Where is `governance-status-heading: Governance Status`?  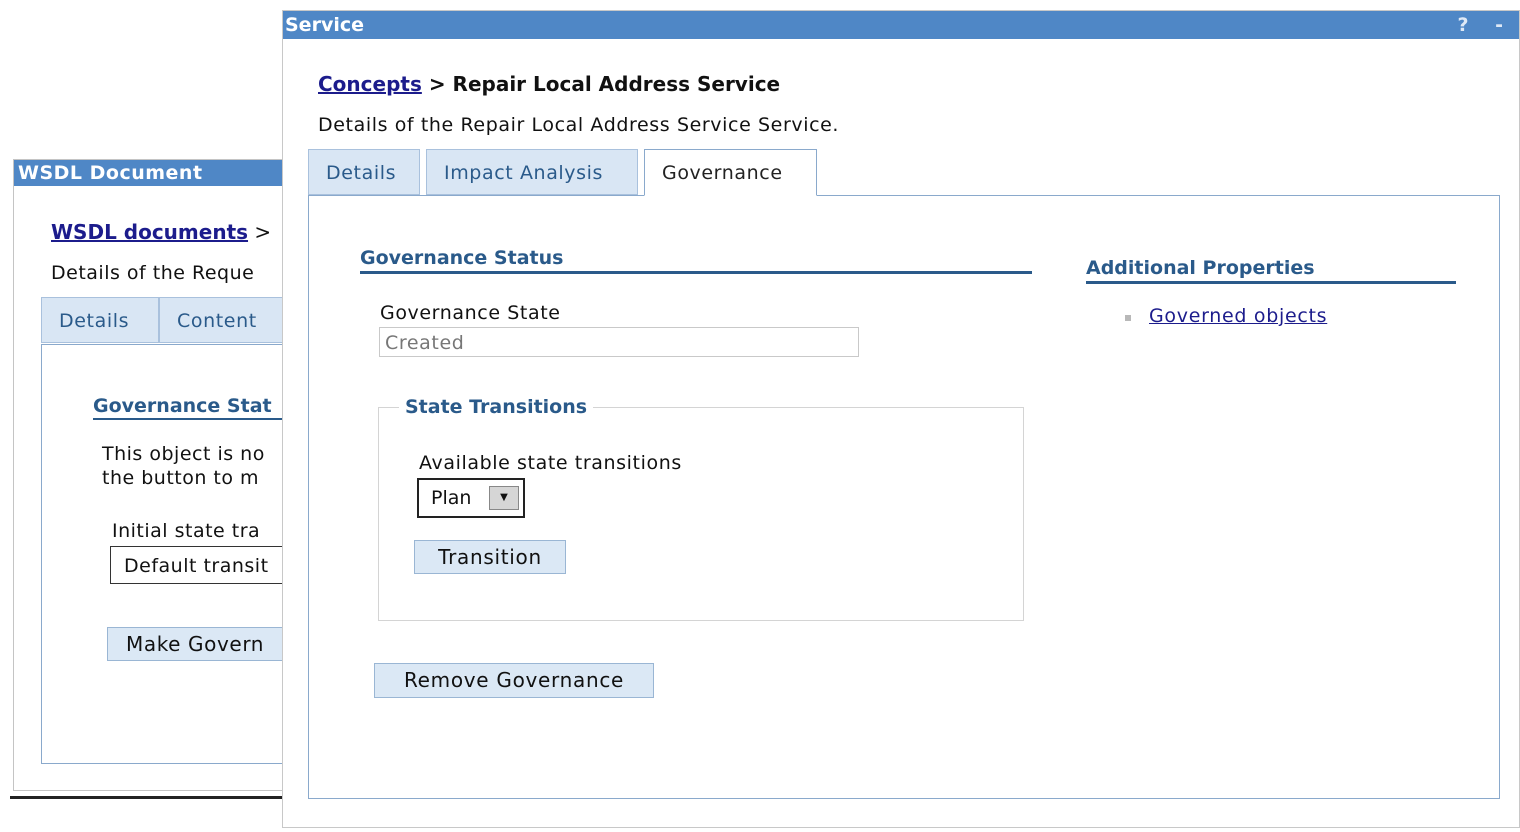
governance-status-heading: Governance Status is located at coordinates (696, 260).